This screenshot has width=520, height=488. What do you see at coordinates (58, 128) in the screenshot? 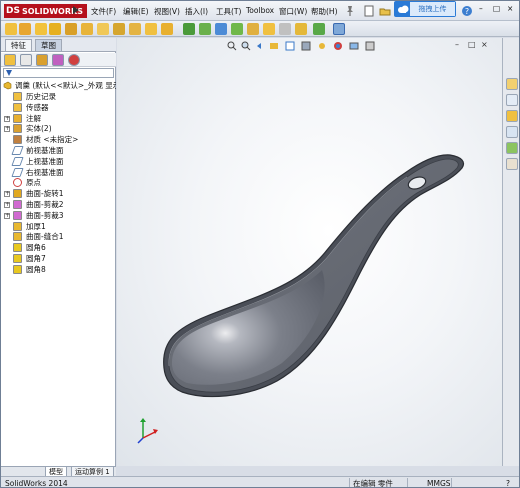
I see `tree-item: + 实体(2)` at bounding box center [58, 128].